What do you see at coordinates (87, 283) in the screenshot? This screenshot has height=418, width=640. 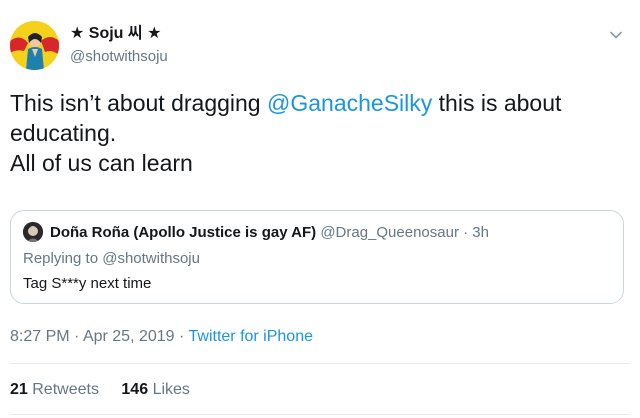 I see `quoted-text: Tag S***y next time` at bounding box center [87, 283].